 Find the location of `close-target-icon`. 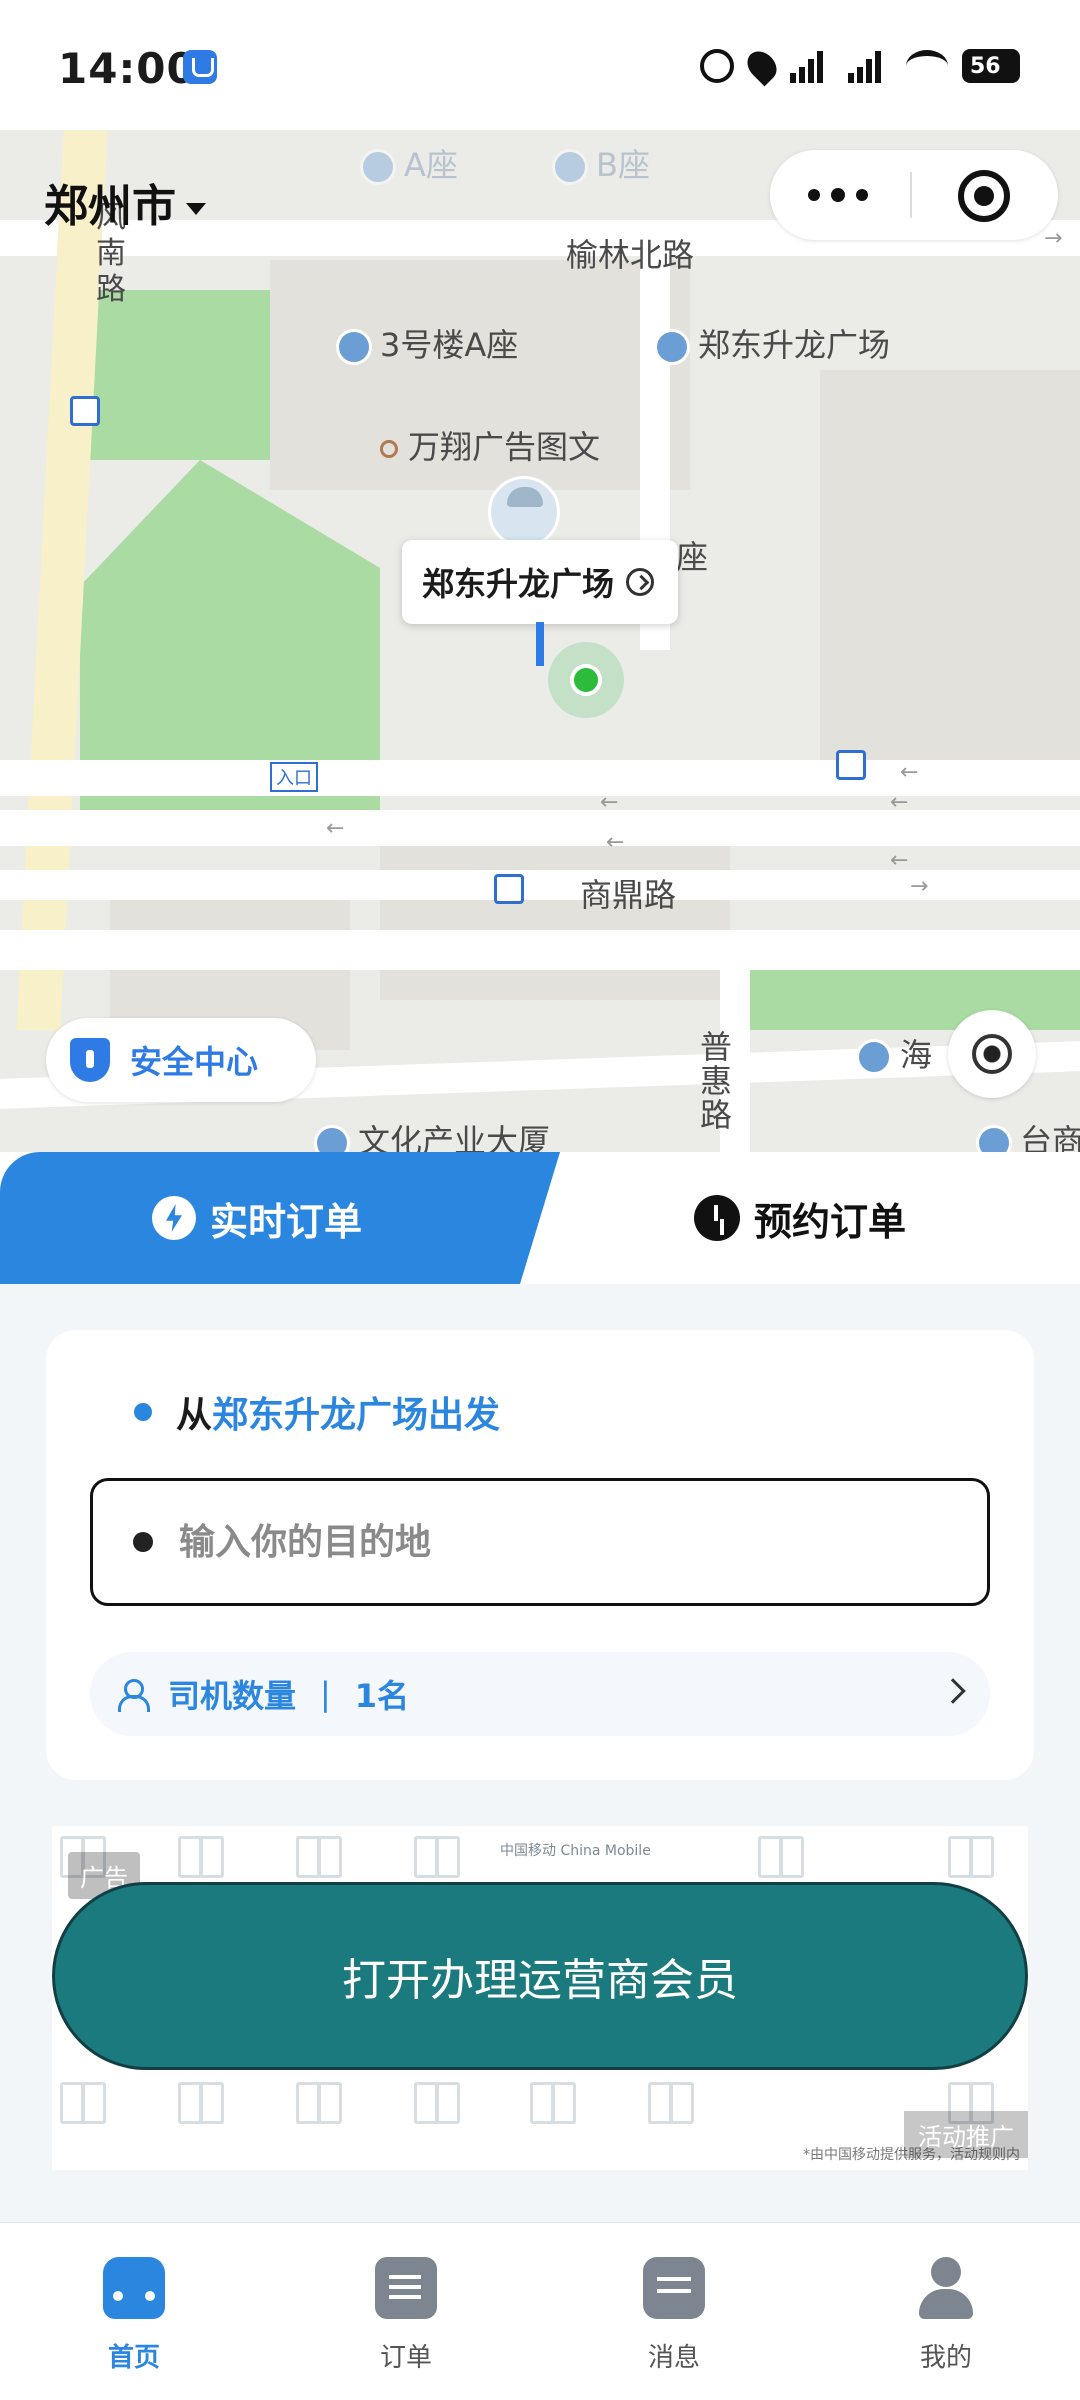

close-target-icon is located at coordinates (984, 196).